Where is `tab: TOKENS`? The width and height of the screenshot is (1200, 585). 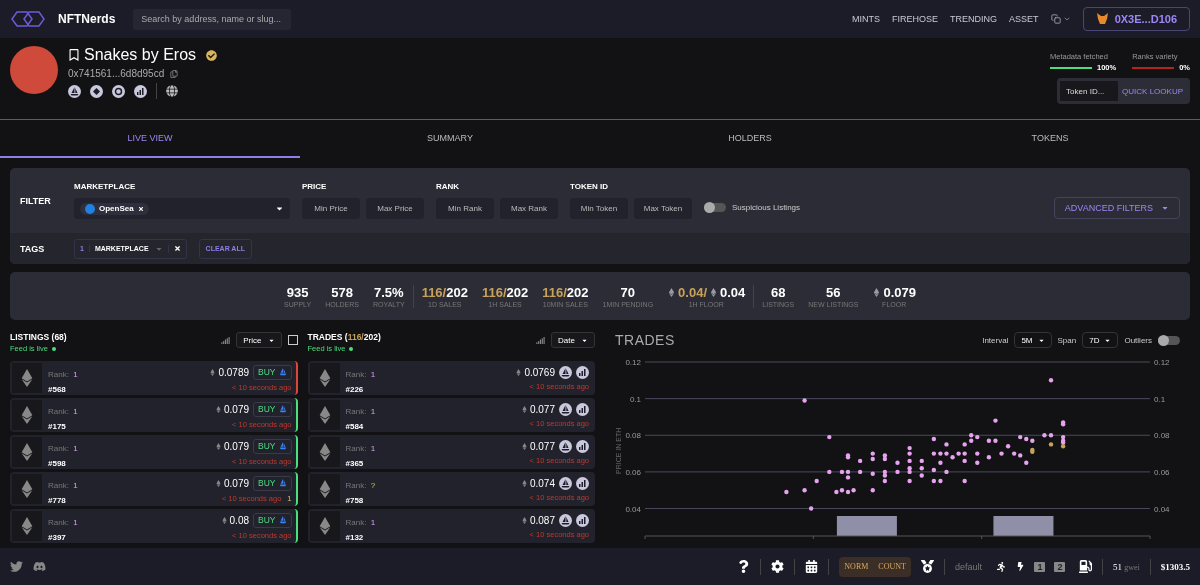
tab: TOKENS is located at coordinates (1050, 139).